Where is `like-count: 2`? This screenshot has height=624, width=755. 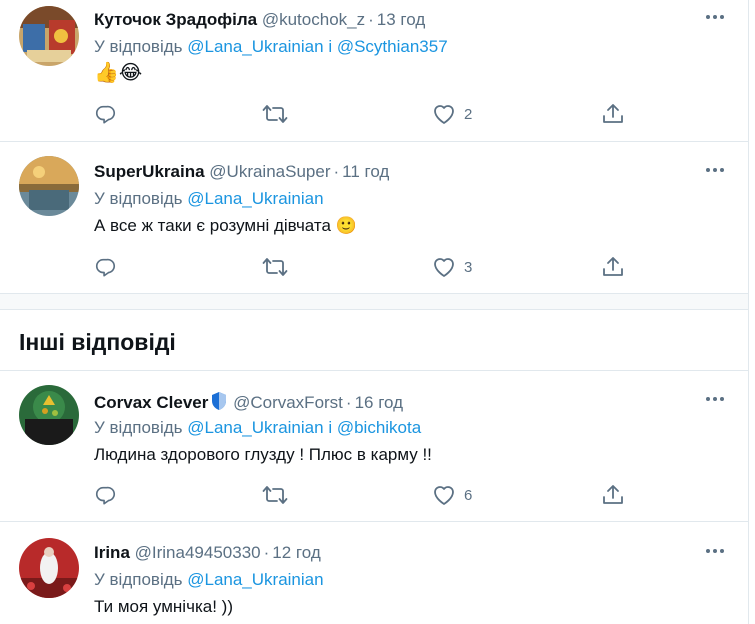 like-count: 2 is located at coordinates (468, 114).